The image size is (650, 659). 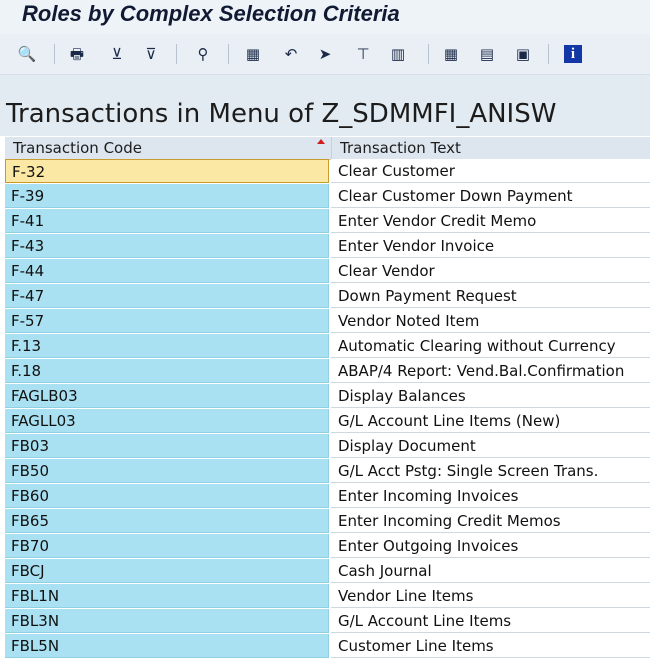 I want to click on table-row: FBL5N Customer Line Items, so click(x=325, y=646).